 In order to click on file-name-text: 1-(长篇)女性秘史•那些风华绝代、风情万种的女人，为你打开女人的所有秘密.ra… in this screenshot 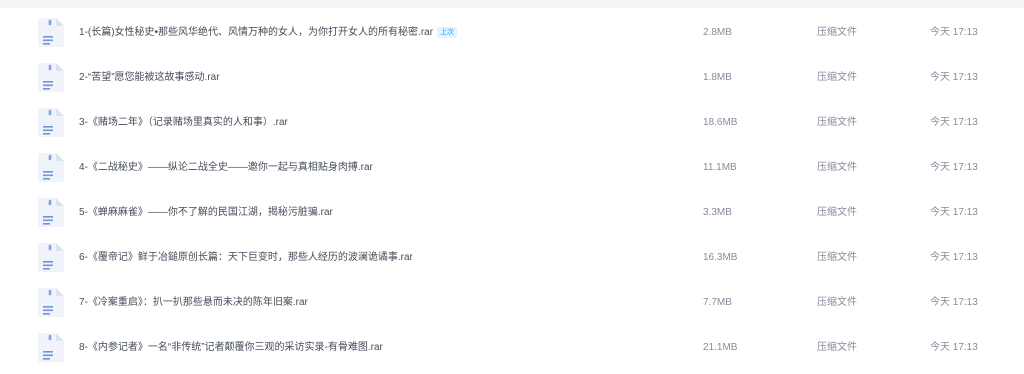, I will do `click(256, 32)`.